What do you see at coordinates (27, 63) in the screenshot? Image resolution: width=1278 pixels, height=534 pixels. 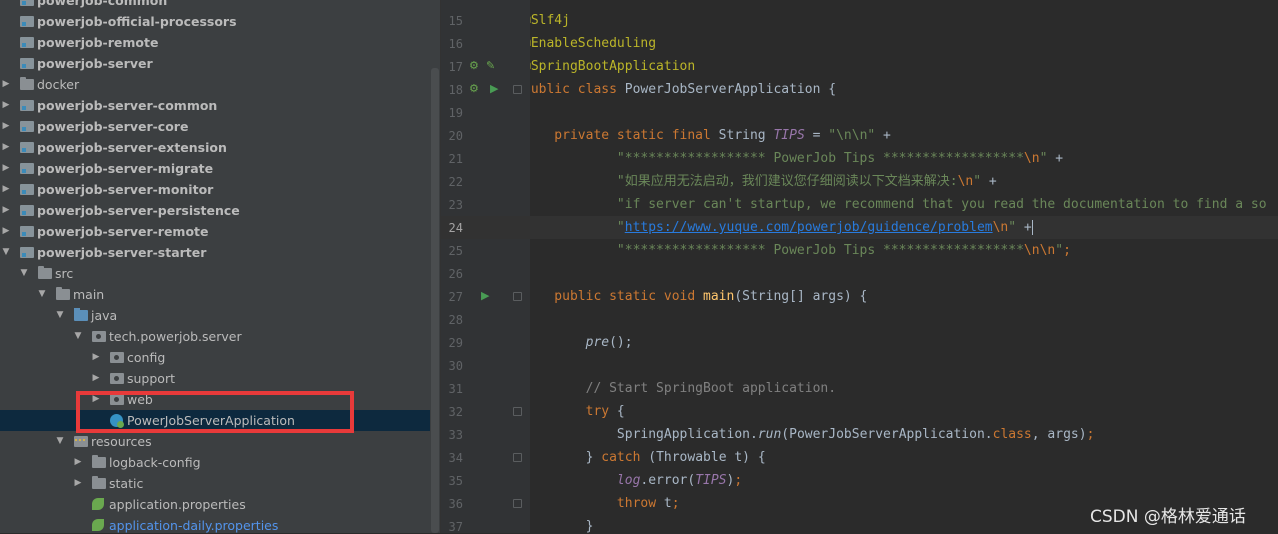 I see `module-icon` at bounding box center [27, 63].